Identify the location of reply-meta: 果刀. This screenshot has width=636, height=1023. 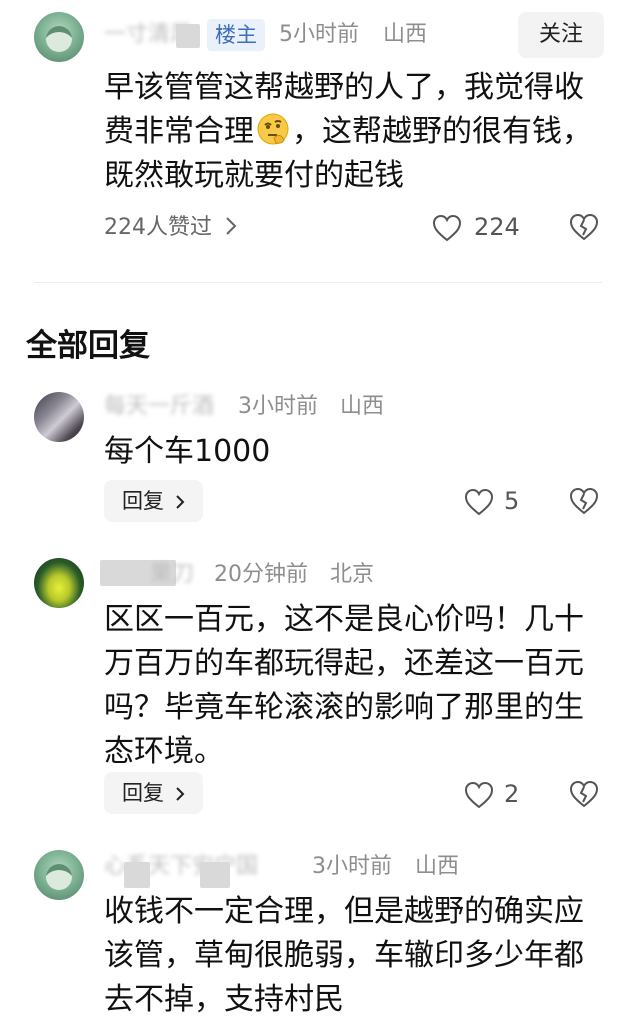
(172, 575).